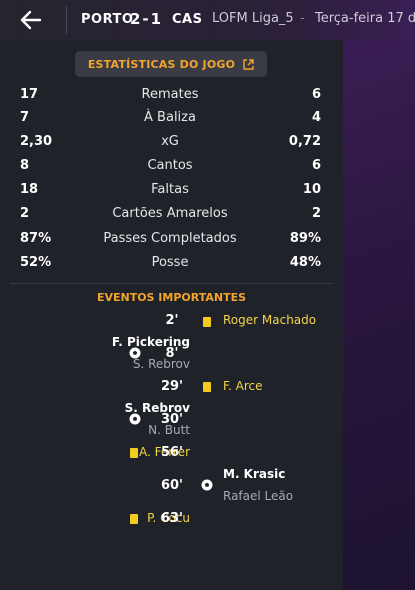  What do you see at coordinates (161, 64) in the screenshot?
I see `match-stats-title: ESTATÍSTICAS DO JOGO` at bounding box center [161, 64].